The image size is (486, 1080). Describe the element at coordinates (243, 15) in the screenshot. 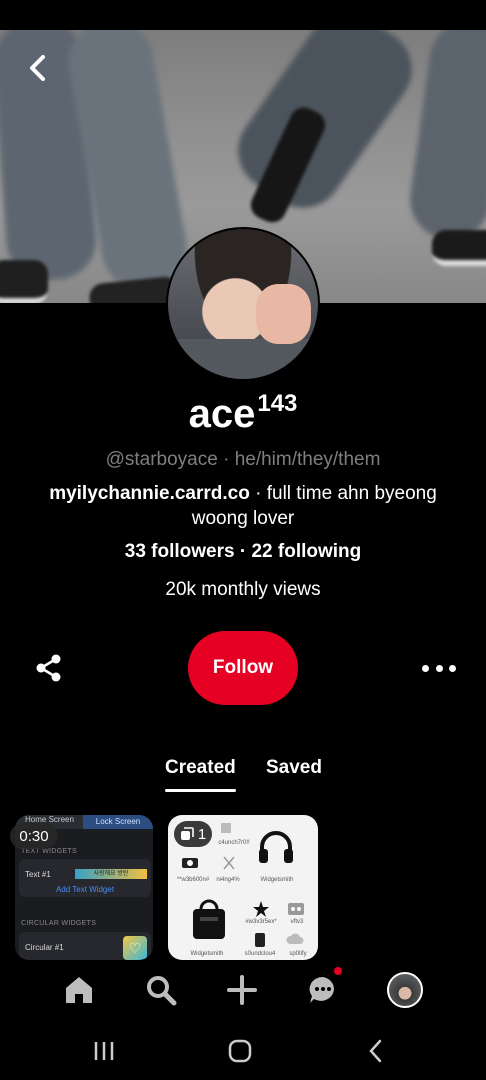

I see `status-bar` at that location.